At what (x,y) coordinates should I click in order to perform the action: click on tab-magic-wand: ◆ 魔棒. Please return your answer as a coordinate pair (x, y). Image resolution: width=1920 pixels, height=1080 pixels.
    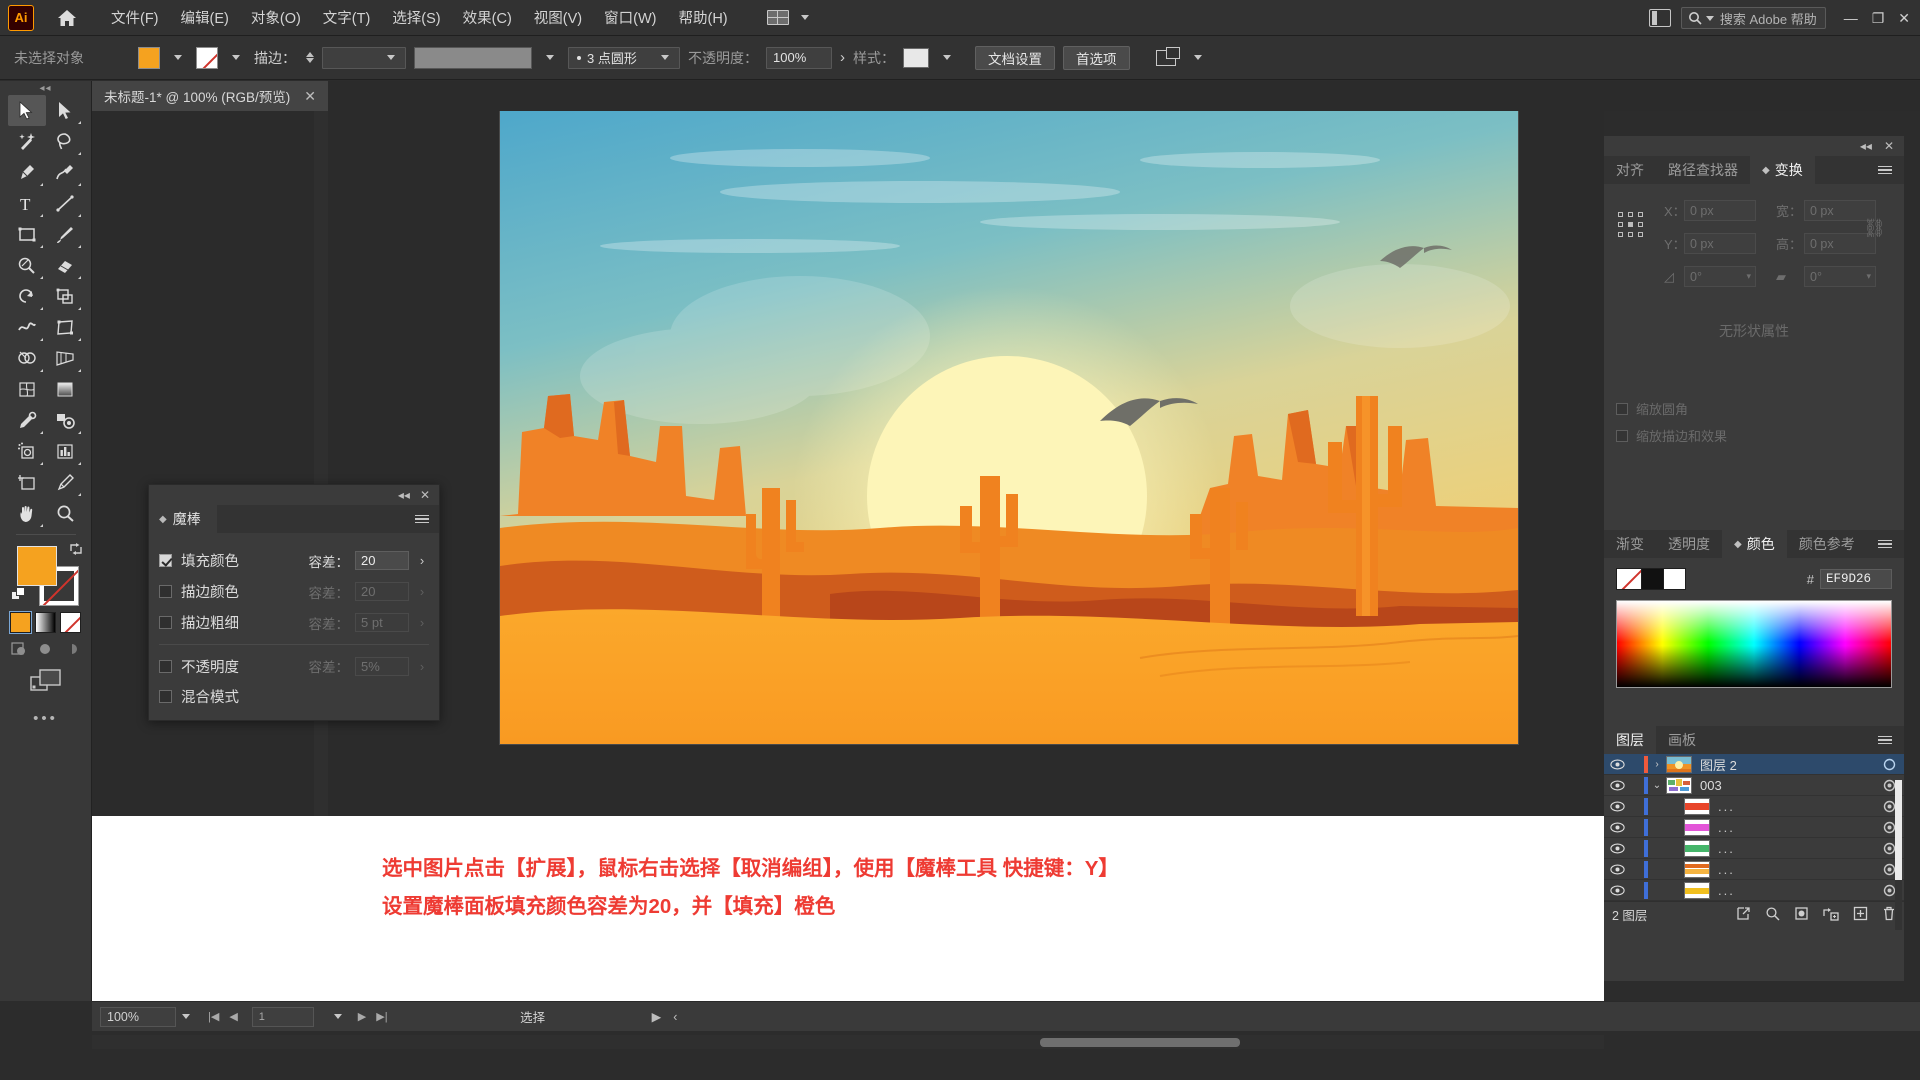
    Looking at the image, I should click on (183, 519).